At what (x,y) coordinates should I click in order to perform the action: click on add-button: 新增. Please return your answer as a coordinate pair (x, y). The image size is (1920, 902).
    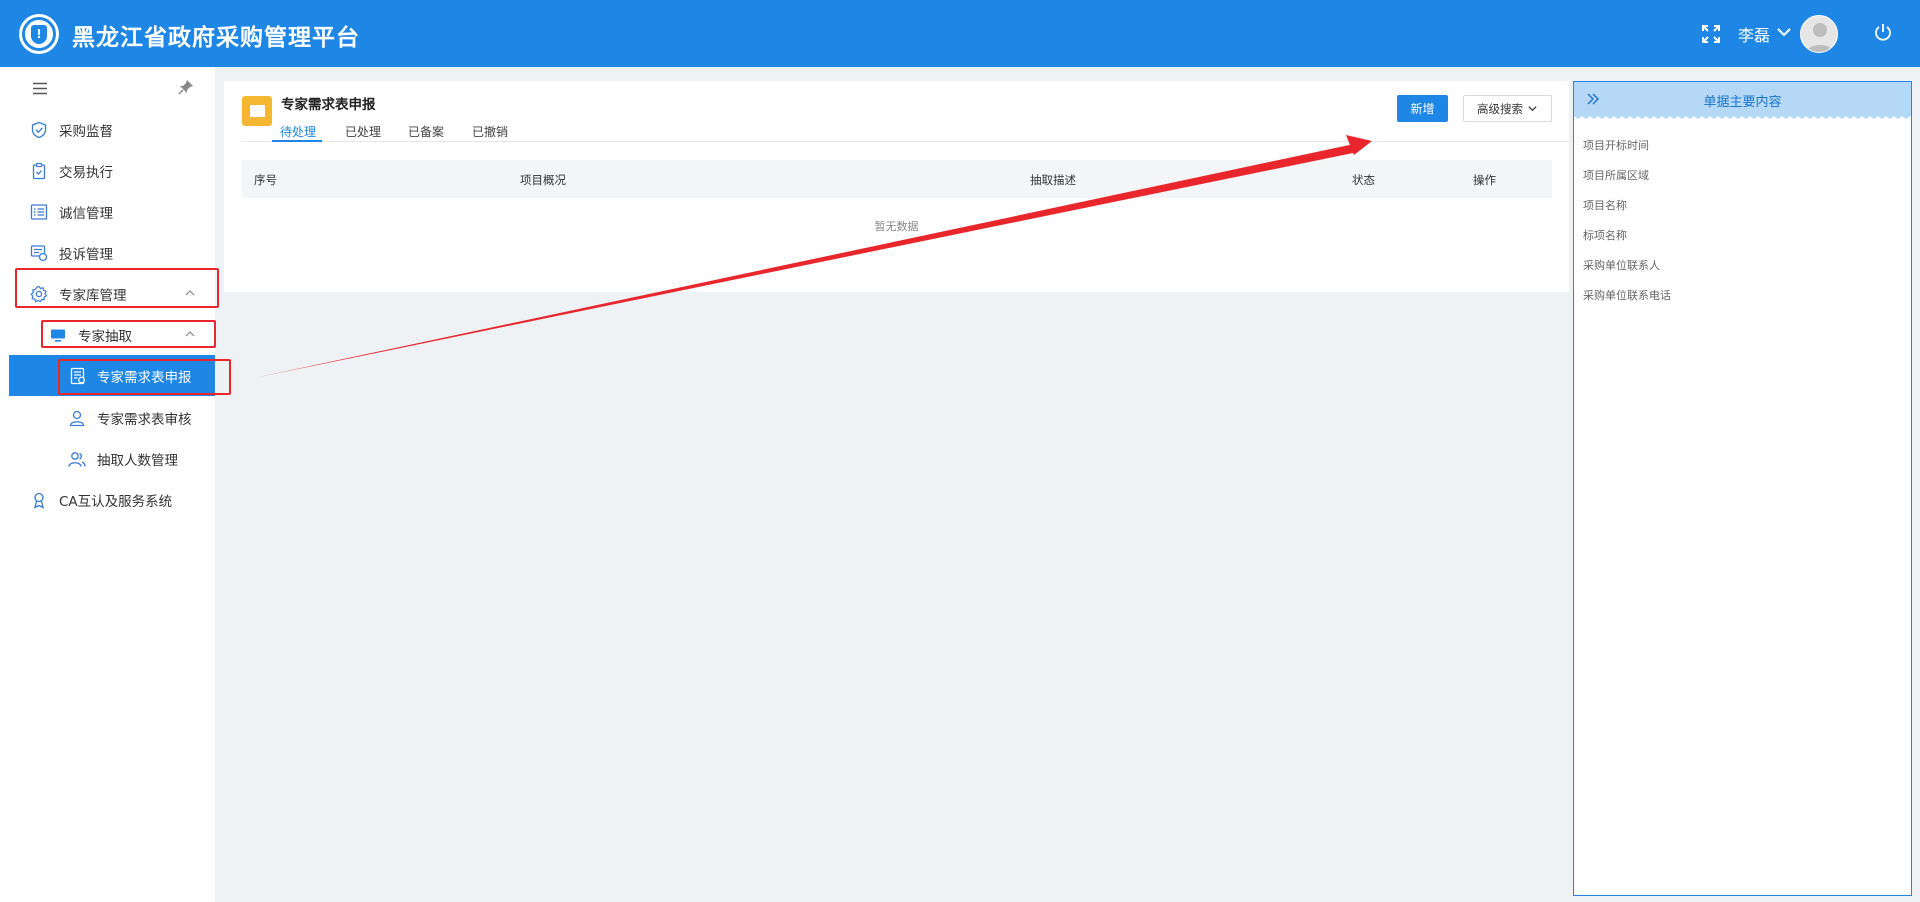
    Looking at the image, I should click on (1422, 108).